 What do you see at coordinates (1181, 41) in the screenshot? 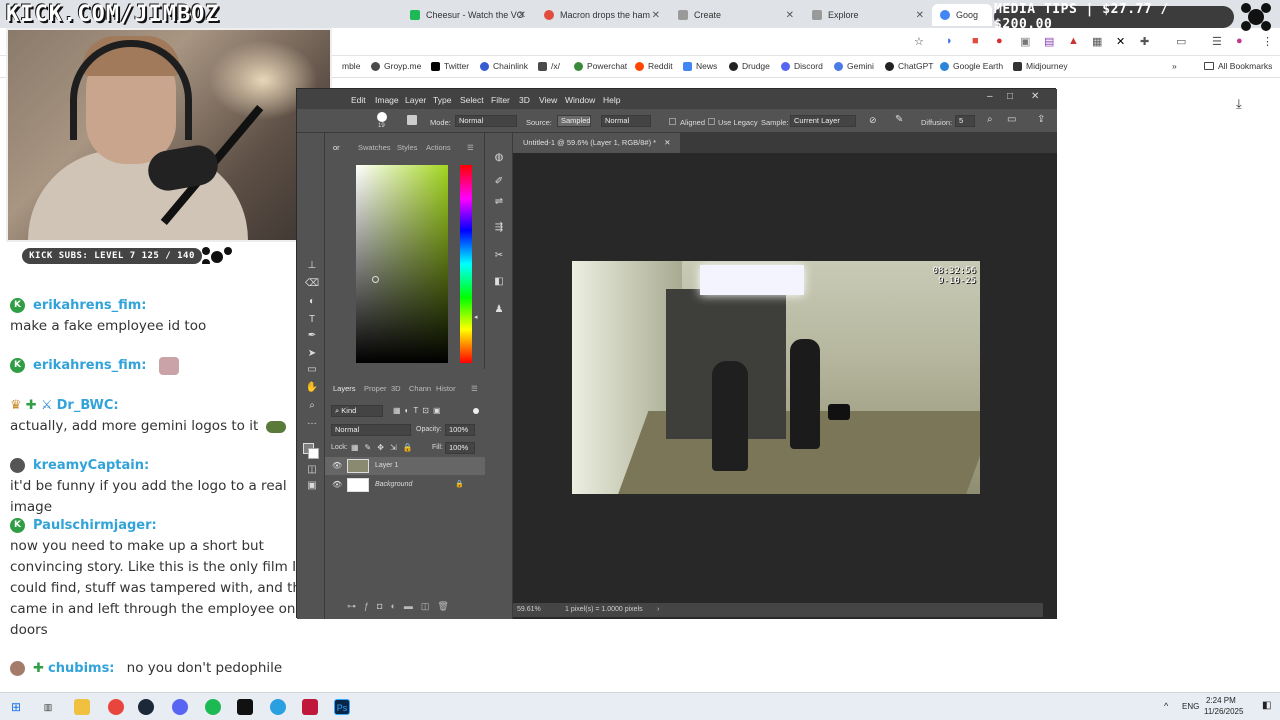
I see `reading-list-icon: ▭` at bounding box center [1181, 41].